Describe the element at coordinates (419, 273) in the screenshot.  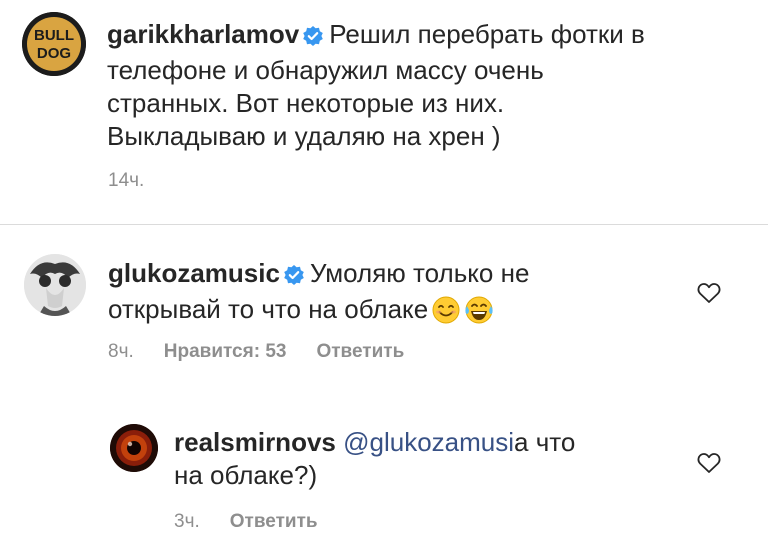
I see `comment-line-1: Умоляю только не` at that location.